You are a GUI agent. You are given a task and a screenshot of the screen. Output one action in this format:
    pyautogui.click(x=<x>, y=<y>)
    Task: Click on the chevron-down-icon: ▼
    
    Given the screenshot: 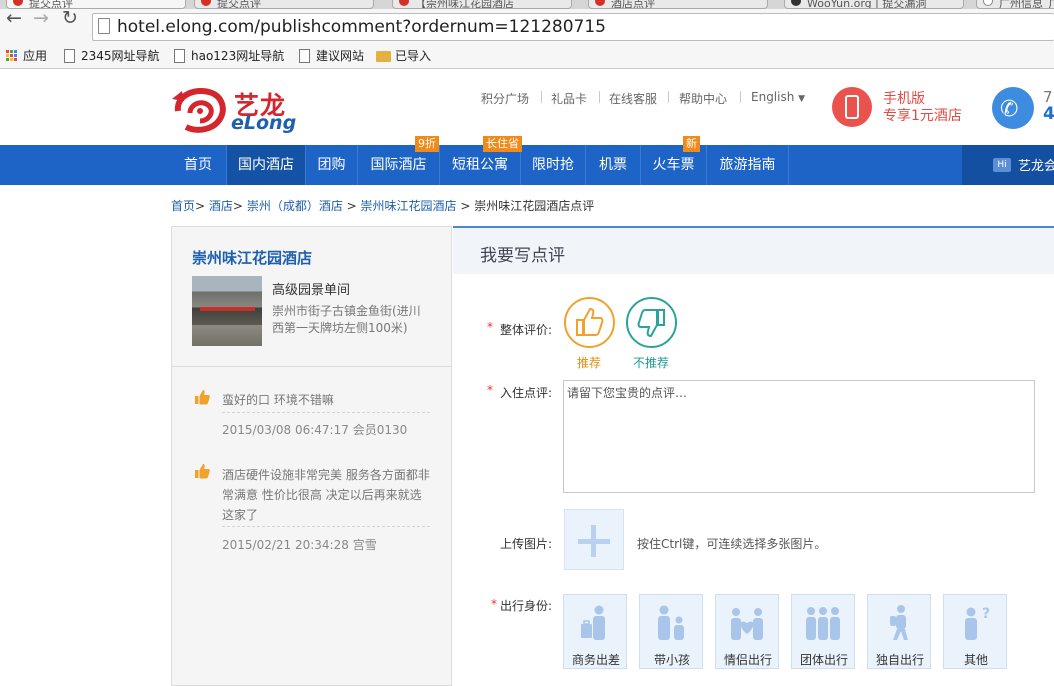 What is the action you would take?
    pyautogui.click(x=802, y=99)
    